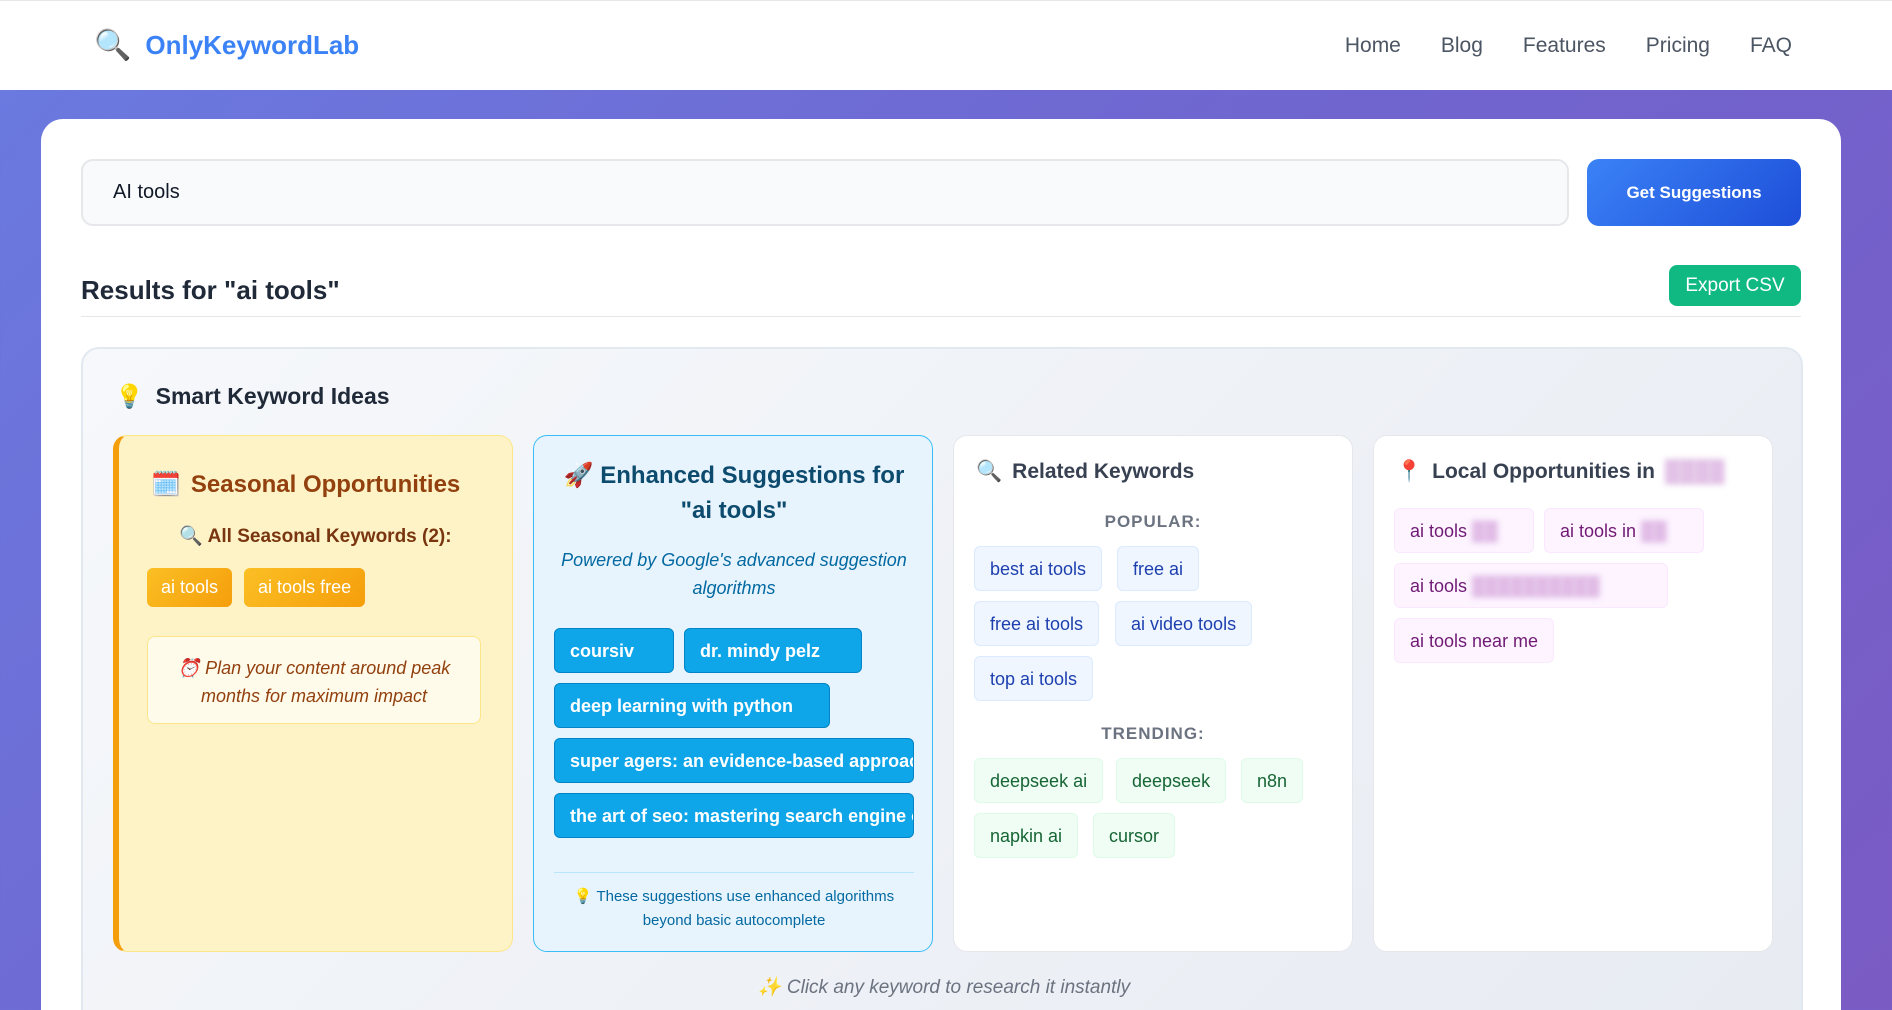 The width and height of the screenshot is (1892, 1010). Describe the element at coordinates (1462, 46) in the screenshot. I see `nav-blog: Blog` at that location.